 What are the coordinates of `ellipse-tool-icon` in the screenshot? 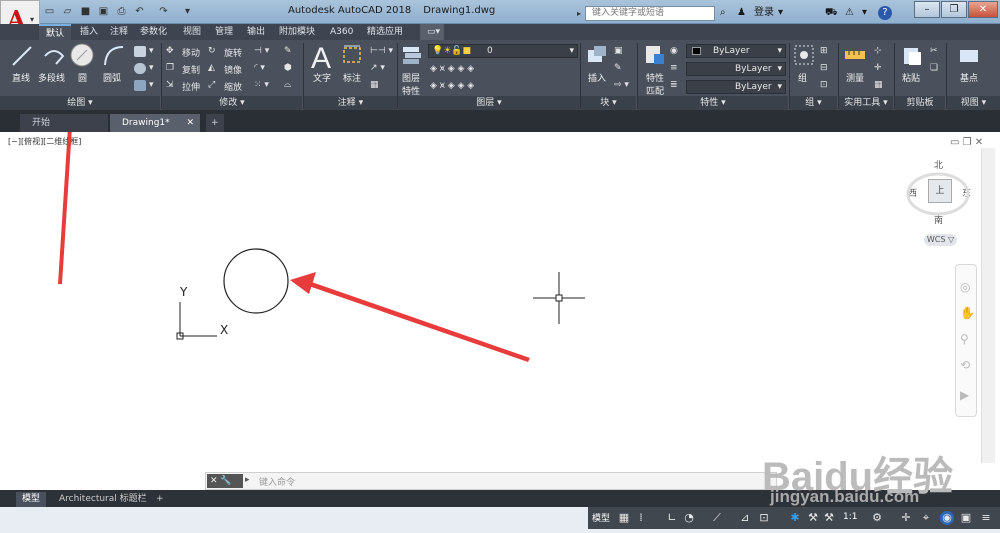 It's located at (140, 68).